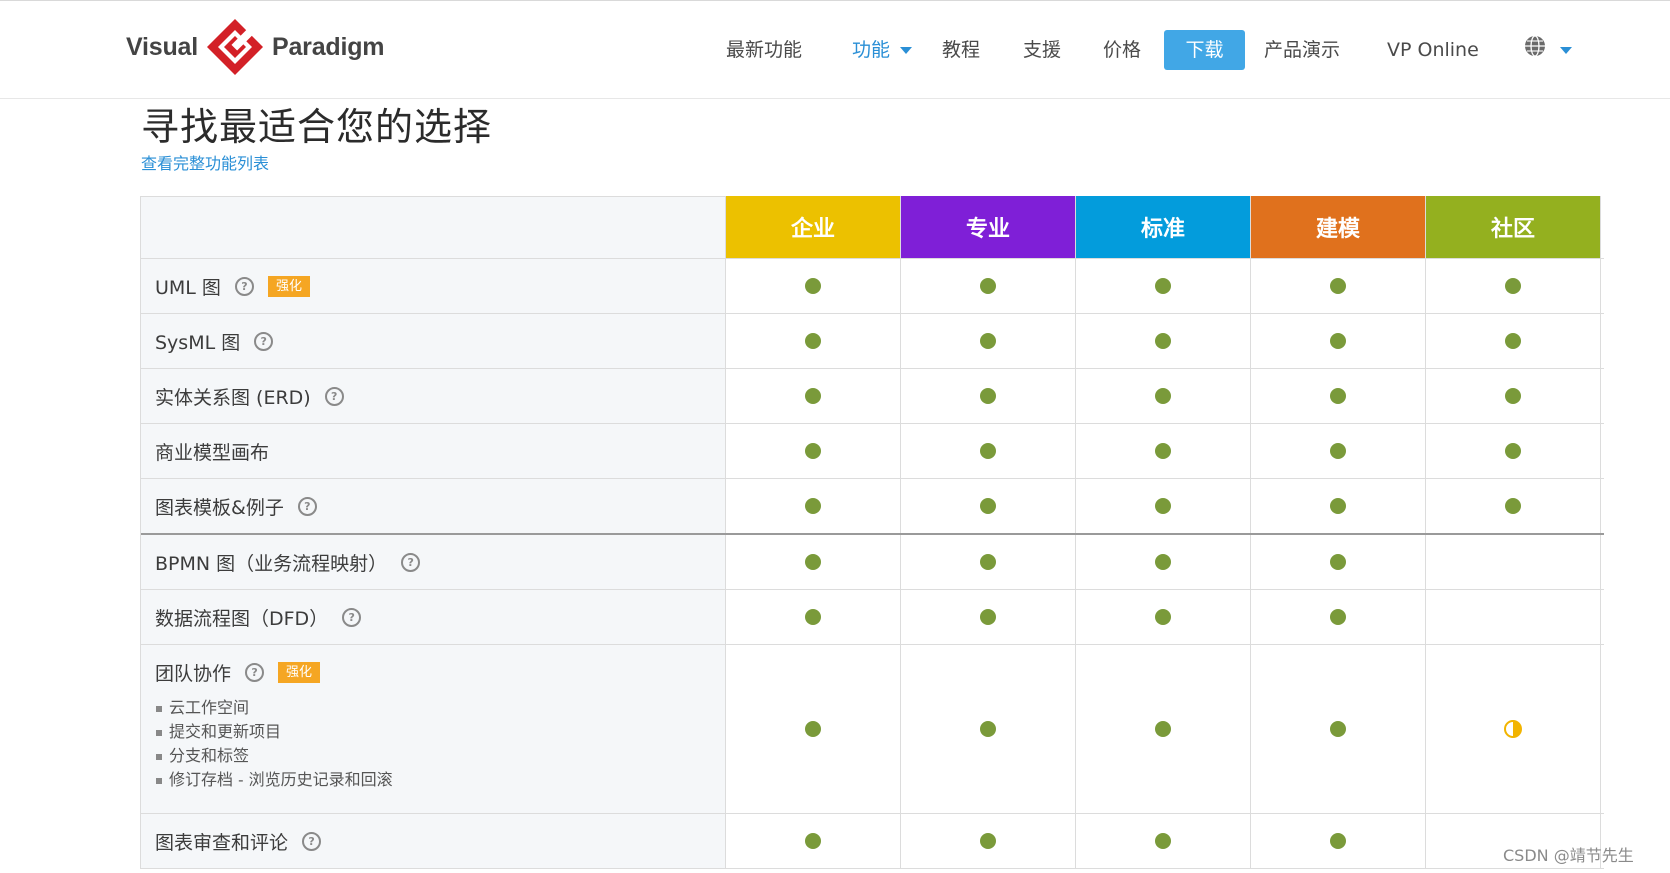 This screenshot has height=873, width=1670. I want to click on sub-feature-item: 云工作空间, so click(440, 708).